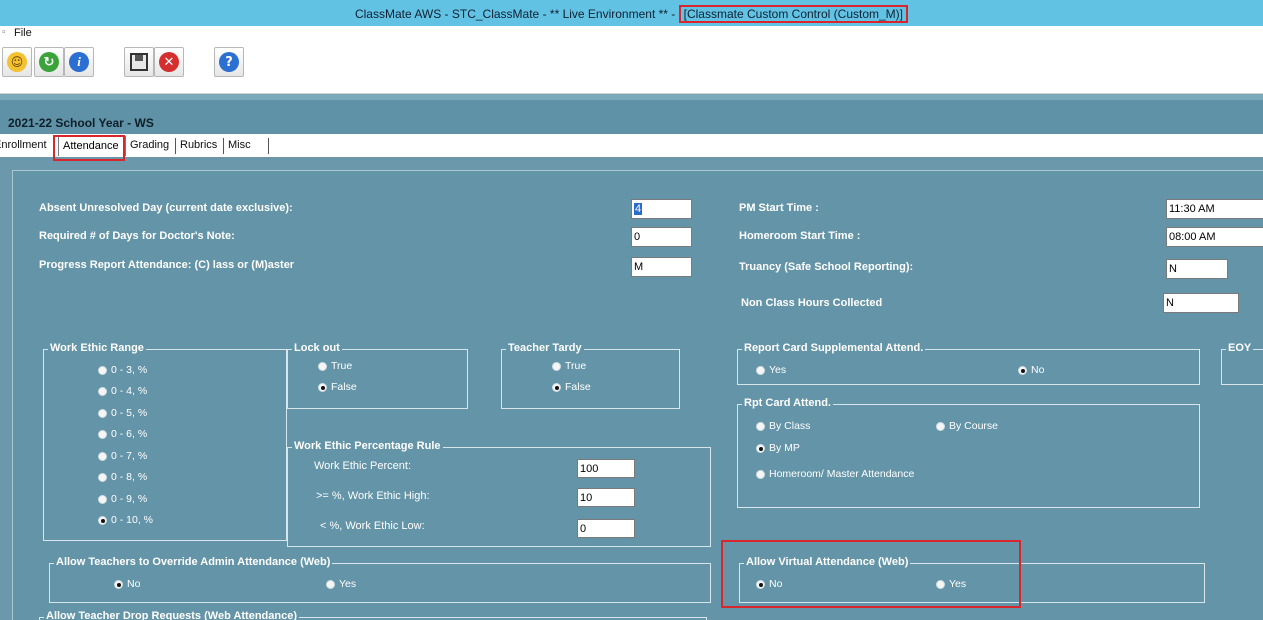 The height and width of the screenshot is (620, 1263). Describe the element at coordinates (606, 497) in the screenshot. I see `work-ethic-high-input: 10` at that location.